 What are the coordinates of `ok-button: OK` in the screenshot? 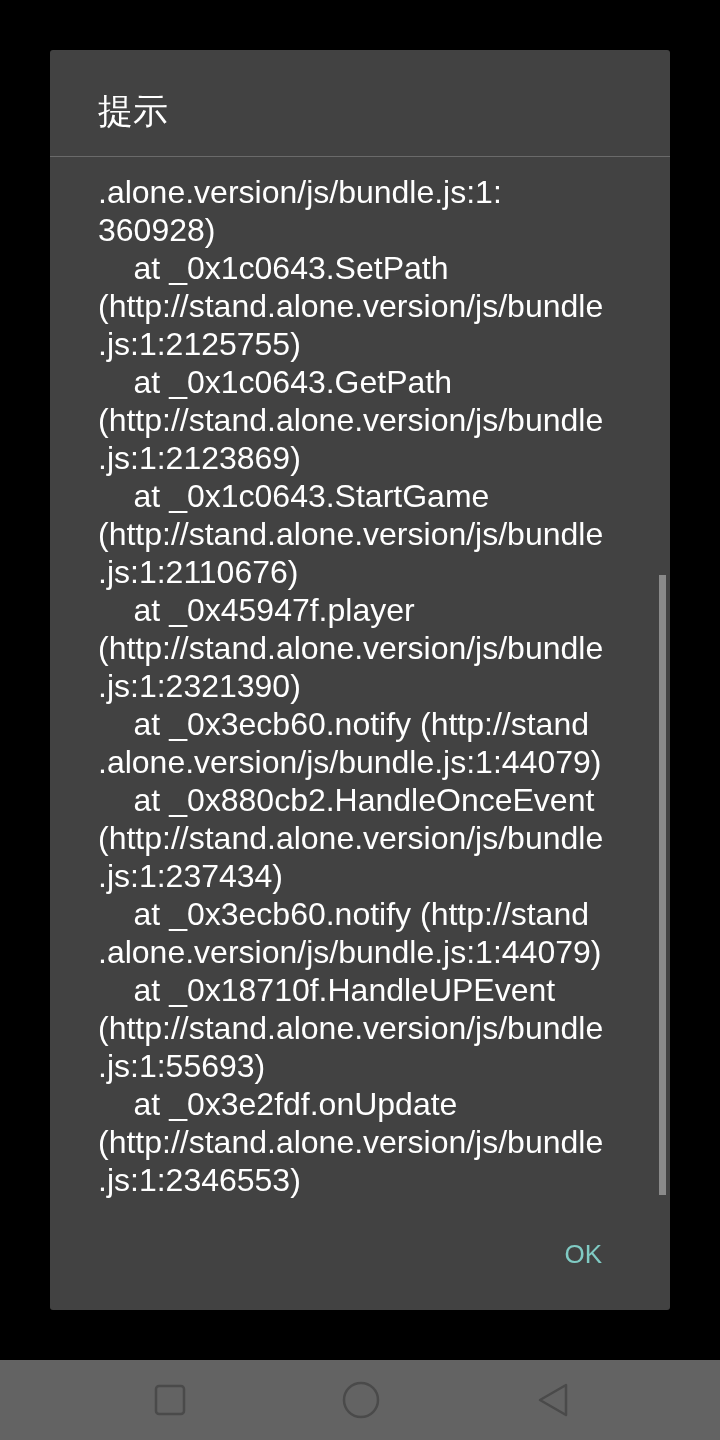 It's located at (583, 1254).